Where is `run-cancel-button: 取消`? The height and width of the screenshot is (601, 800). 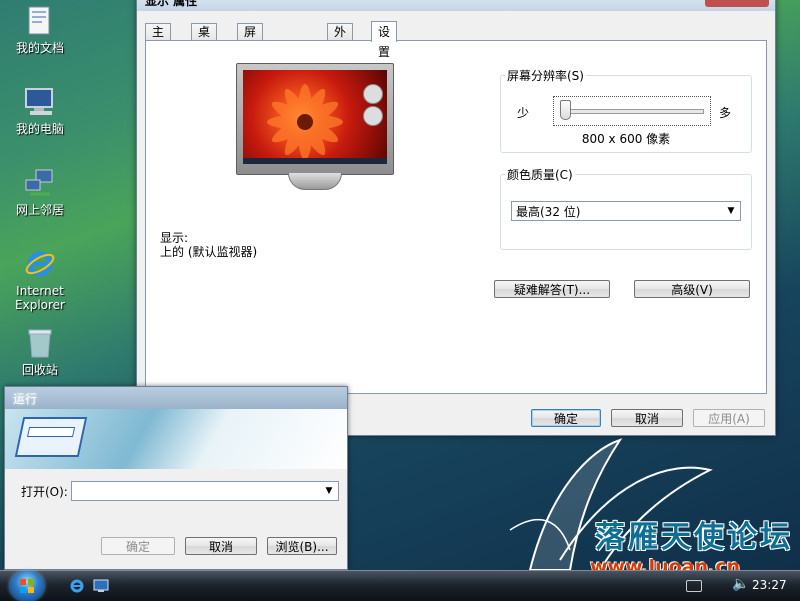 run-cancel-button: 取消 is located at coordinates (221, 546).